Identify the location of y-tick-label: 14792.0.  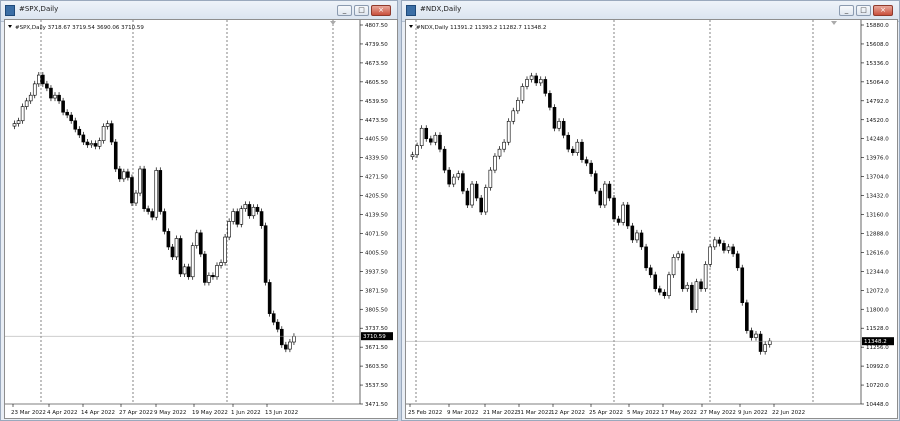
(877, 102).